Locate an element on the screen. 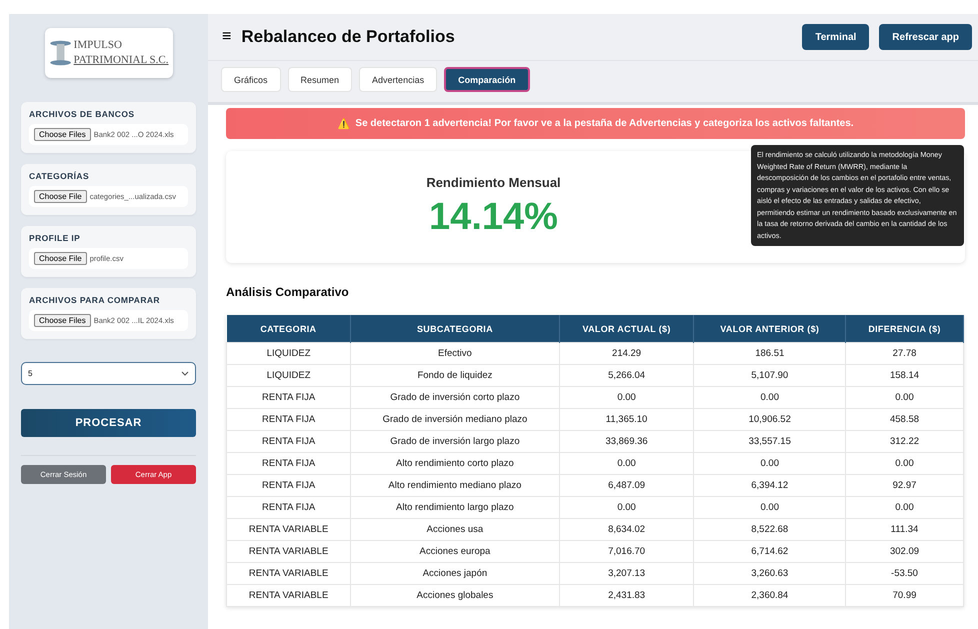  table-cell: Acciones globales is located at coordinates (455, 595).